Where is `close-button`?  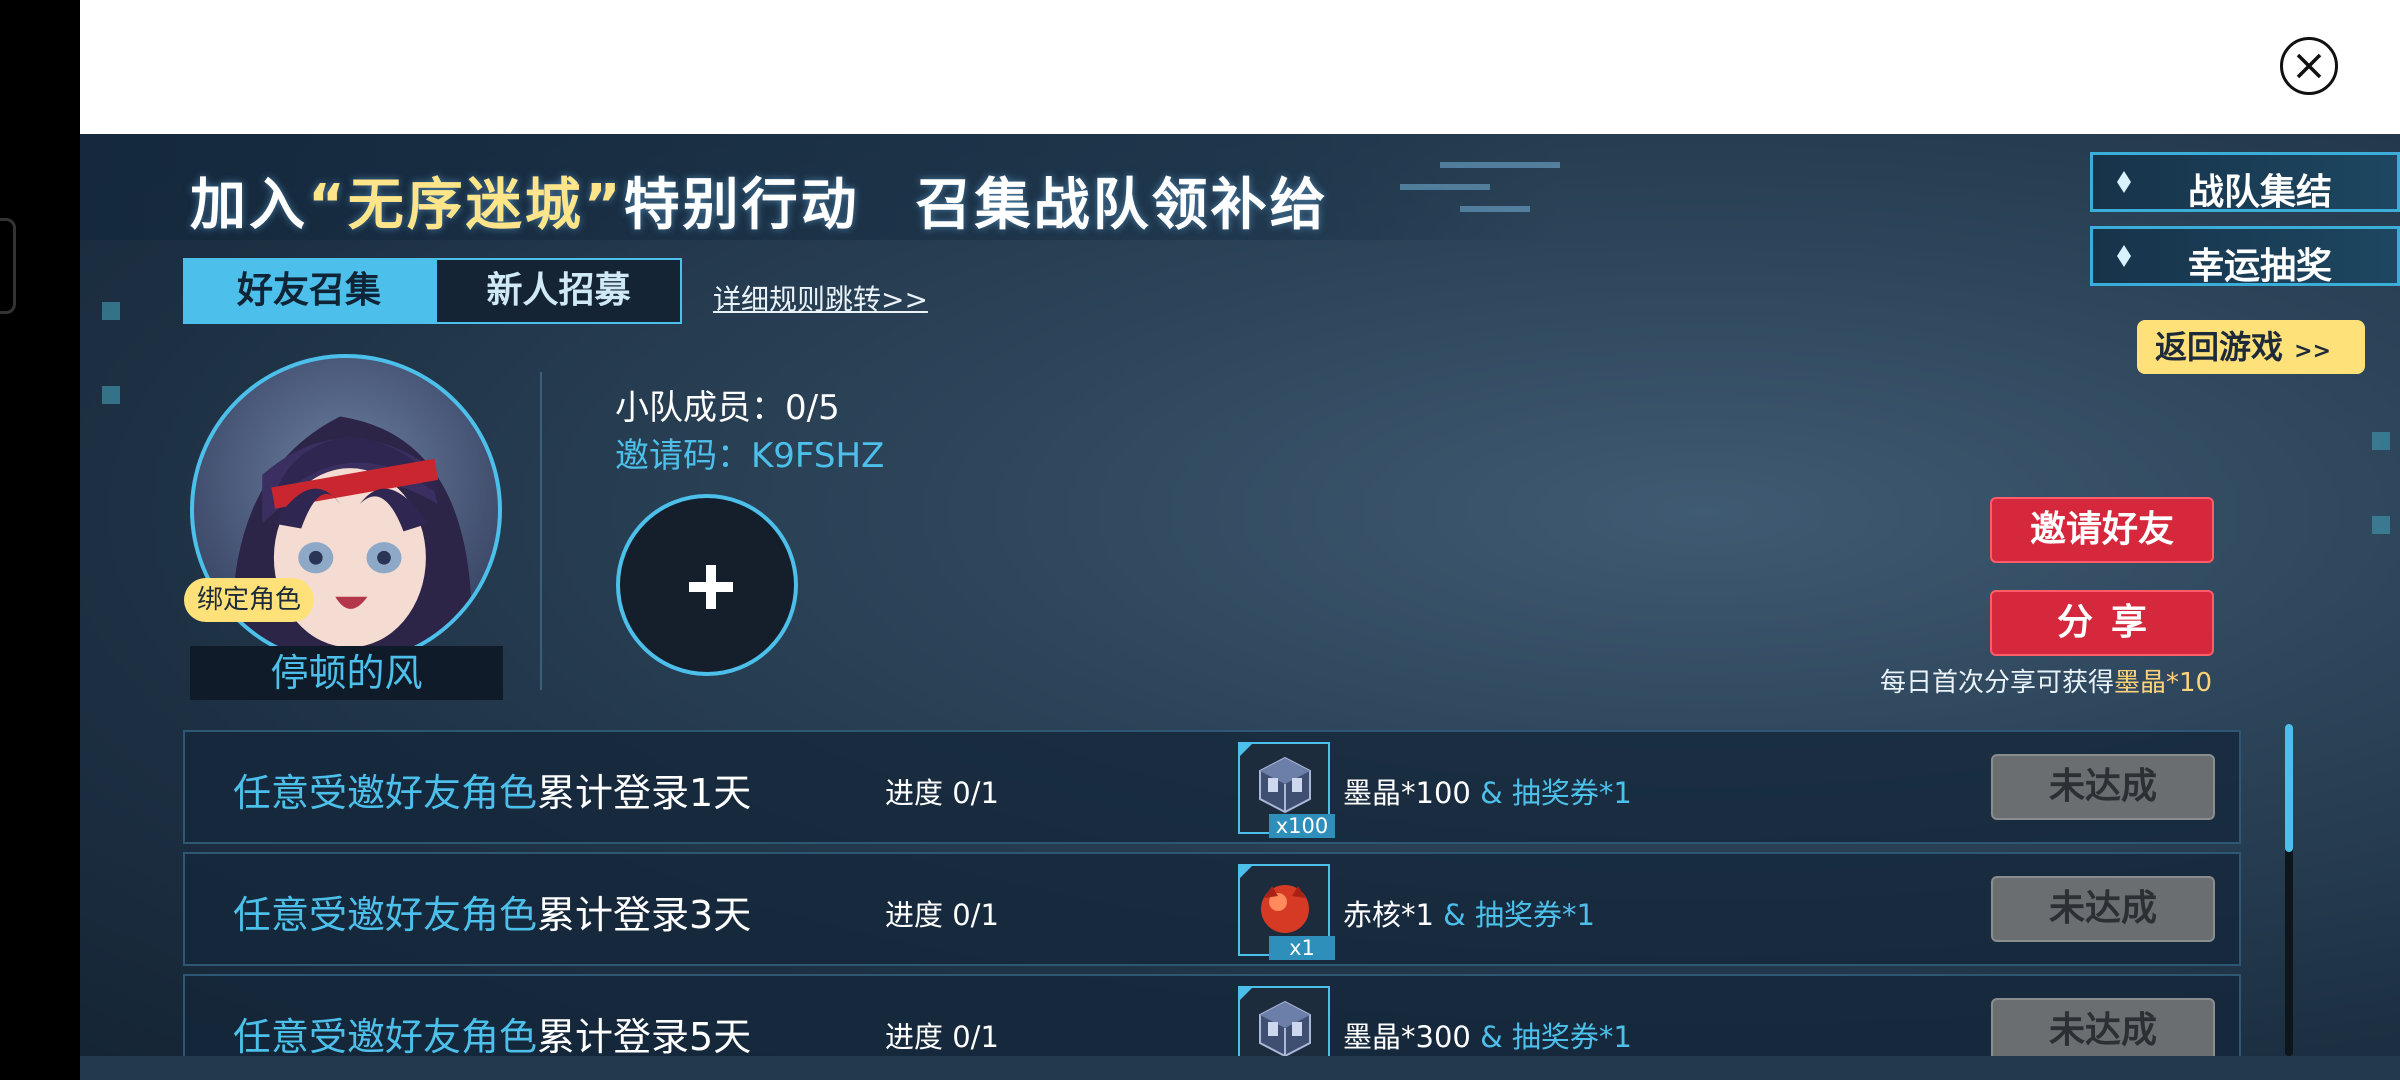
close-button is located at coordinates (2309, 66).